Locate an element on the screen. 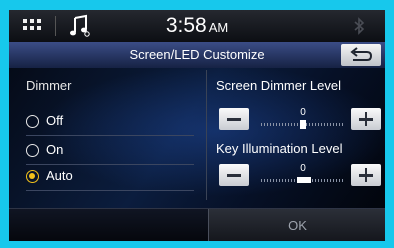  key-illumination-decrease-button is located at coordinates (234, 175).